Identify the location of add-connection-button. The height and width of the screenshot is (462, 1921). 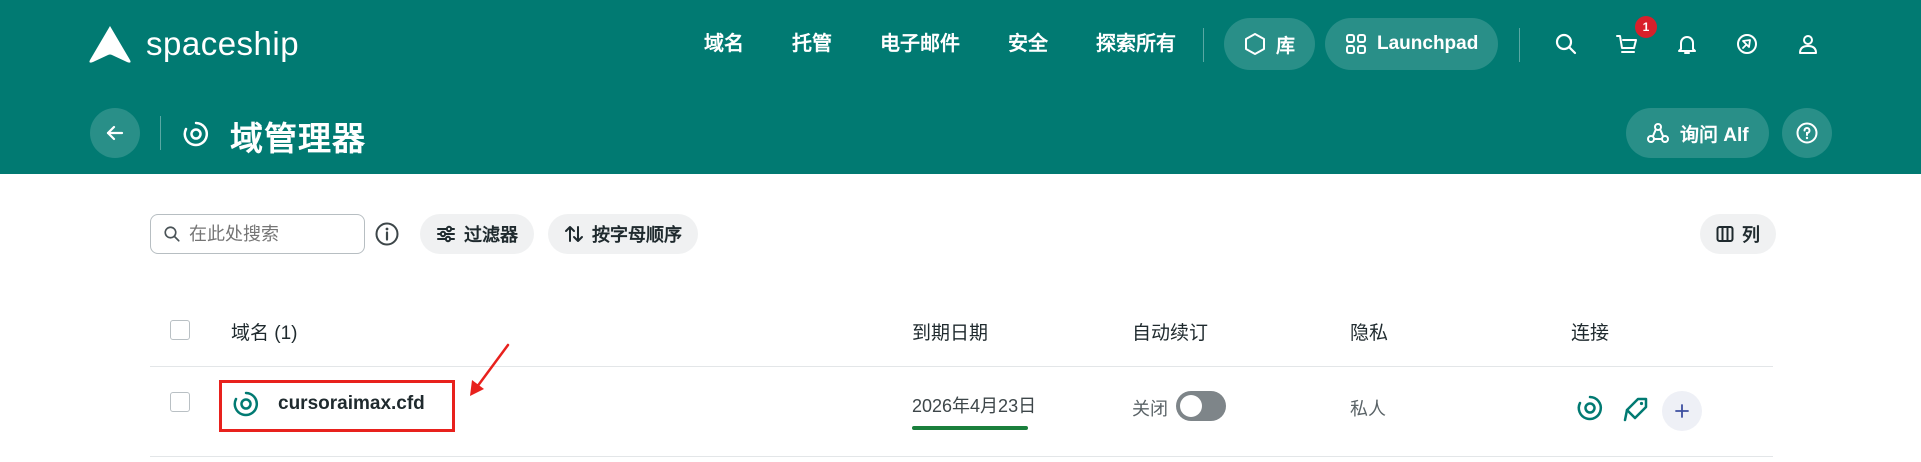
(1682, 411).